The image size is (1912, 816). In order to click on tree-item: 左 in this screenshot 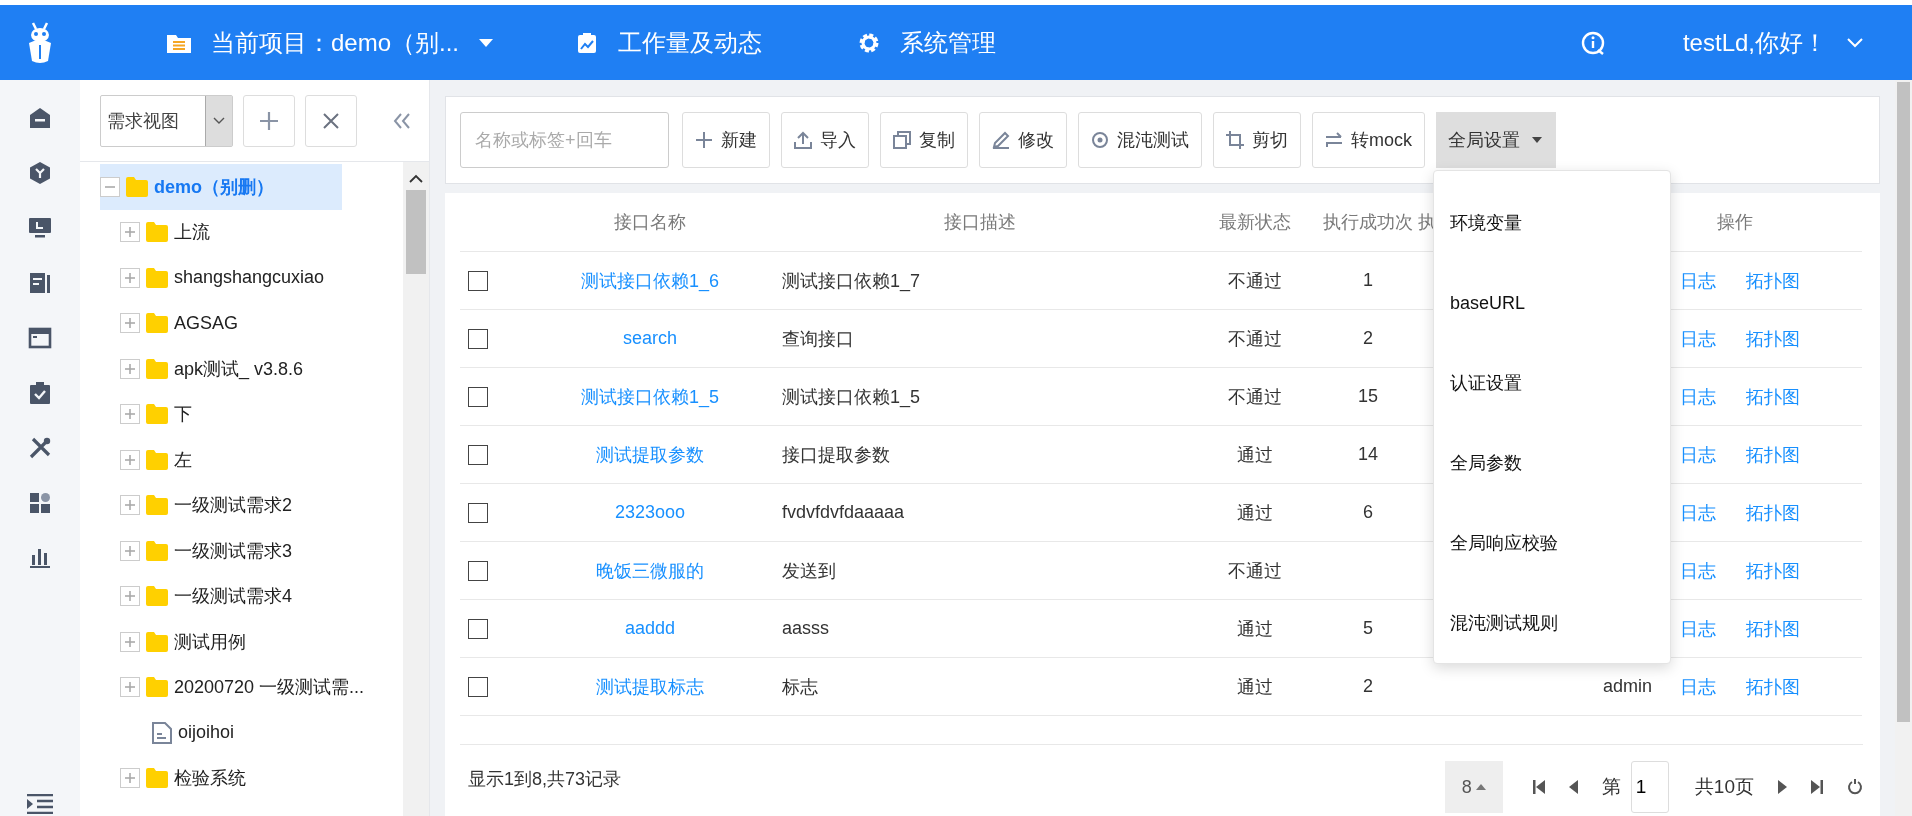, I will do `click(159, 460)`.